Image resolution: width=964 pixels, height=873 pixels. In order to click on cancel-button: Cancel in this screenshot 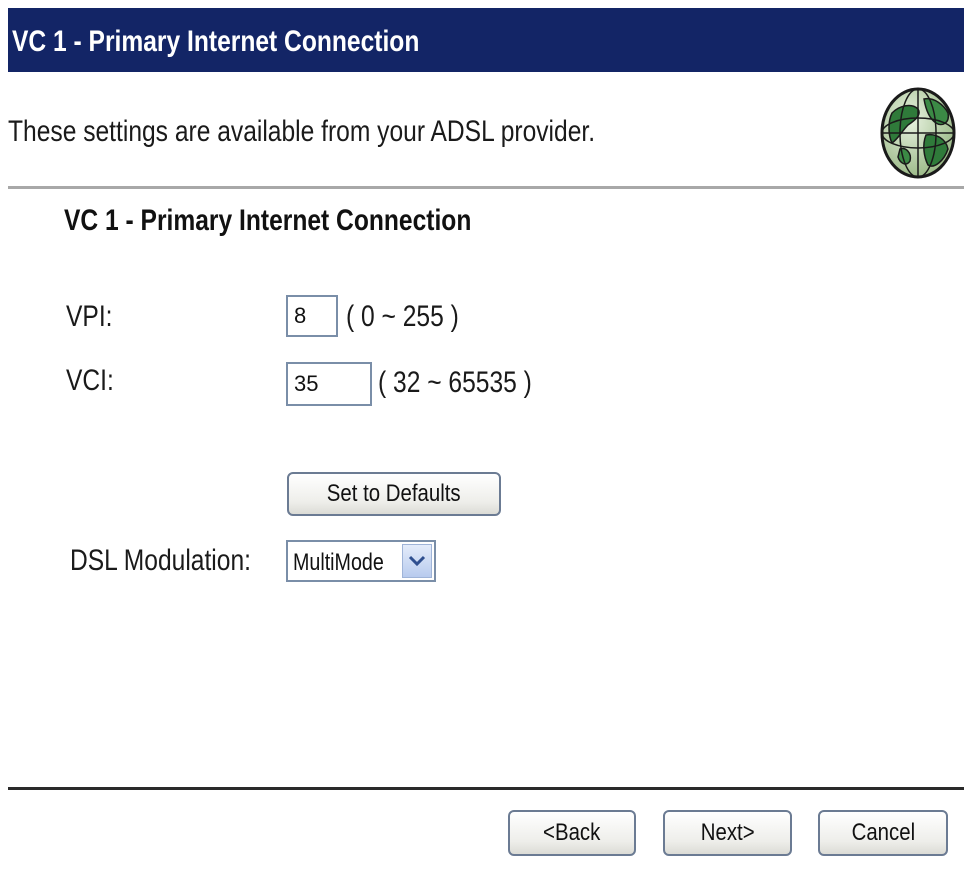, I will do `click(883, 833)`.